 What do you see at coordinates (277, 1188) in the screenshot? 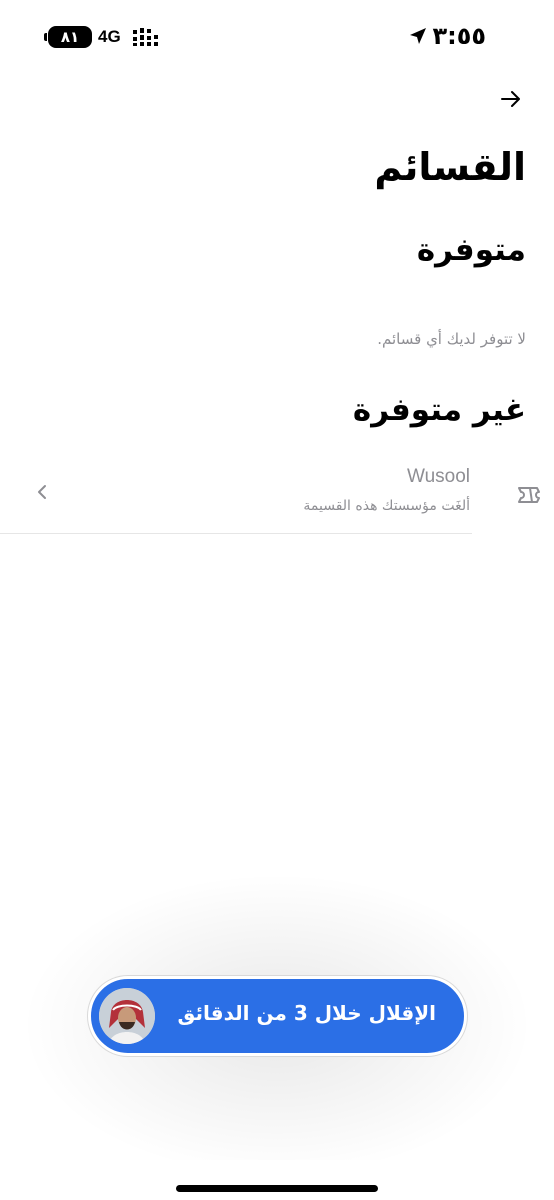
I see `home-indicator` at bounding box center [277, 1188].